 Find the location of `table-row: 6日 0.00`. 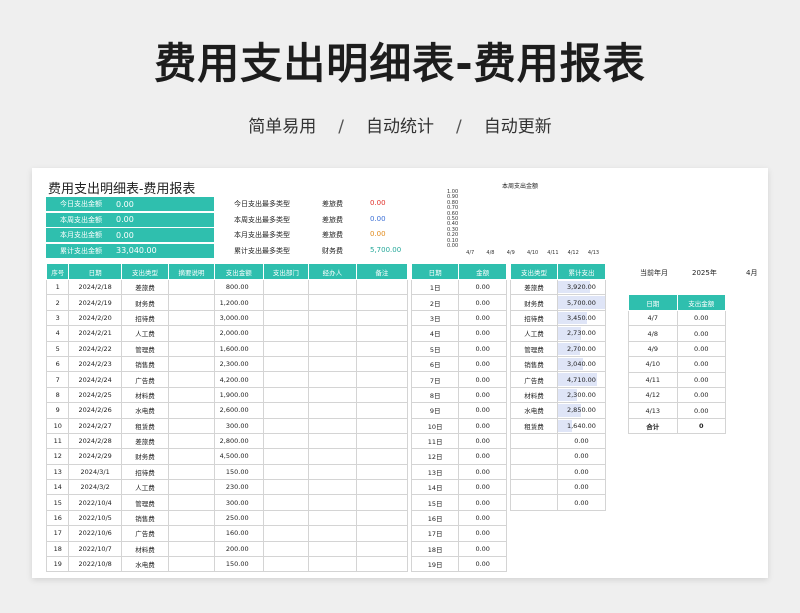

table-row: 6日 0.00 is located at coordinates (458, 364).